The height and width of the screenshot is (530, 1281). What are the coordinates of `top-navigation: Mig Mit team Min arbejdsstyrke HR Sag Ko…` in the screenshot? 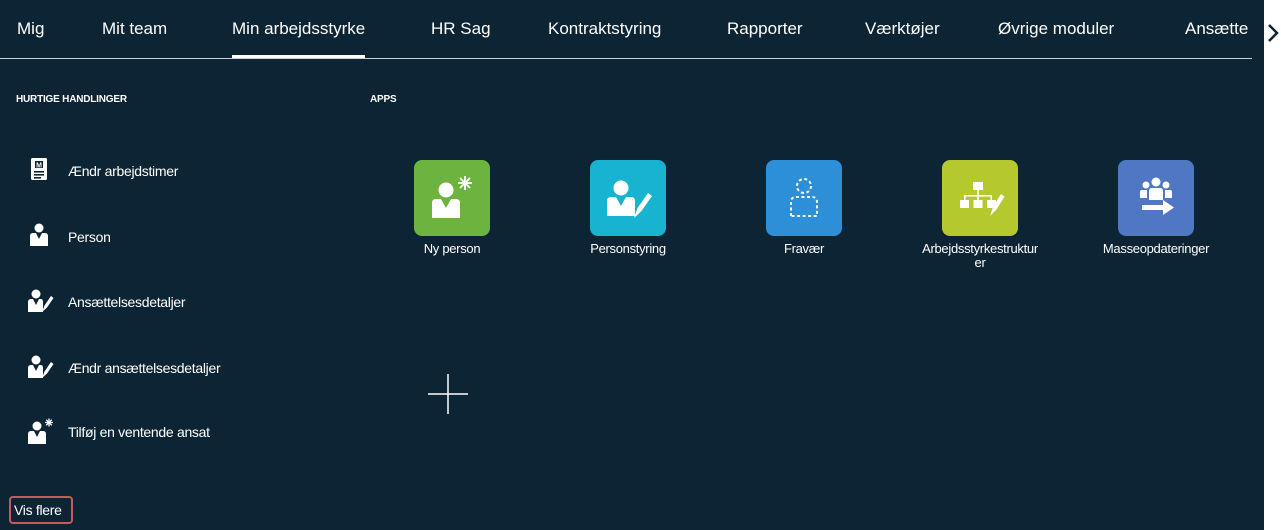 It's located at (626, 29).